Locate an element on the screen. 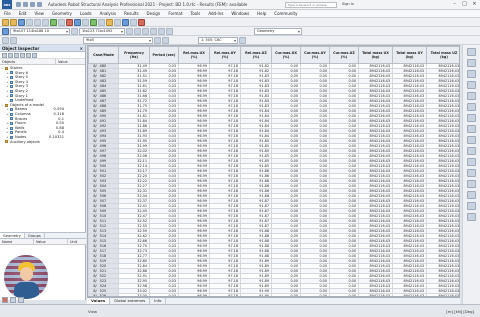 The width and height of the screenshot is (480, 317). prev-case-icon is located at coordinates (157, 40).